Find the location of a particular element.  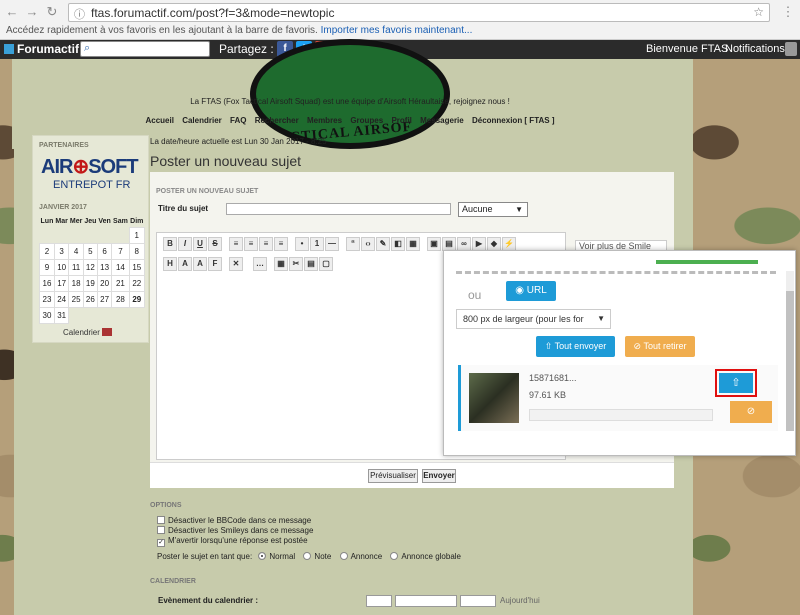

calendar-day: 20 is located at coordinates (104, 283).